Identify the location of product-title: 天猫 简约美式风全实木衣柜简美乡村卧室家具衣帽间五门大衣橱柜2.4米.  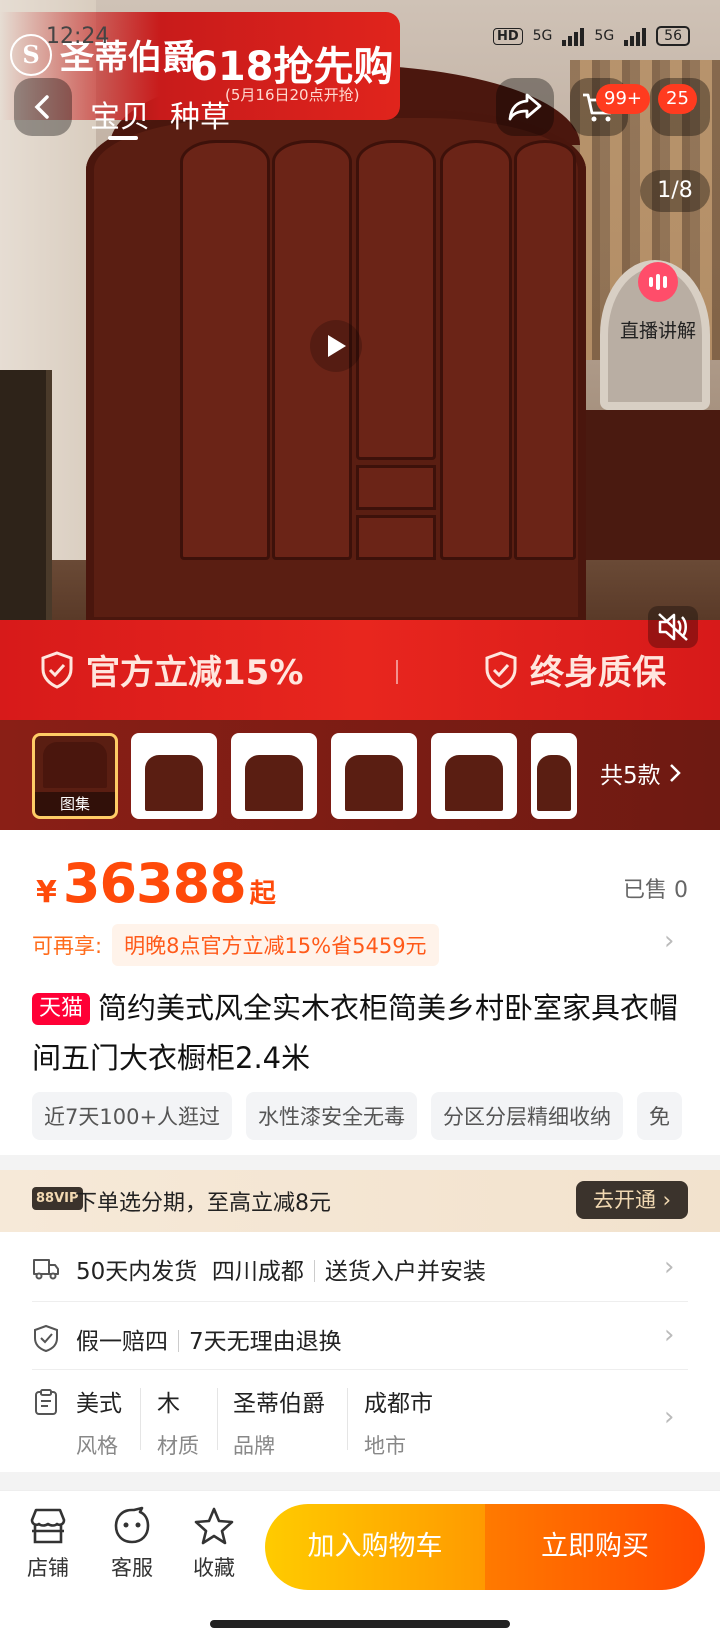
(357, 1033).